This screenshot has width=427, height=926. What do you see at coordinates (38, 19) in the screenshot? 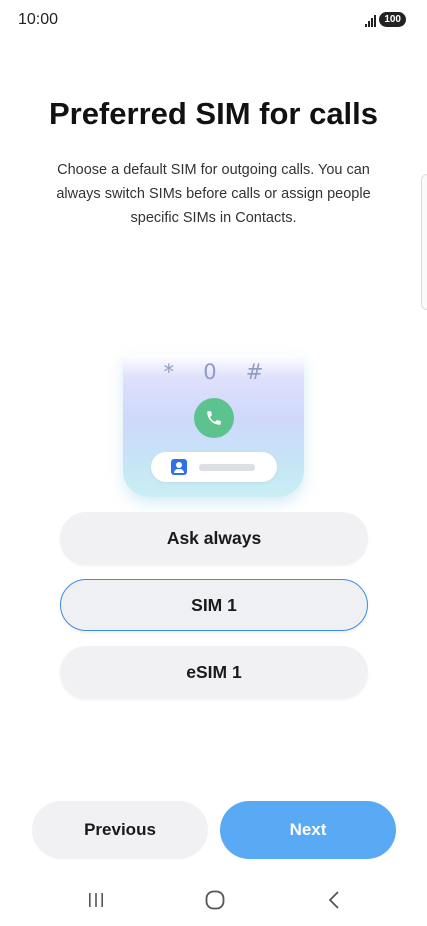
I see `status-time: 10:00` at bounding box center [38, 19].